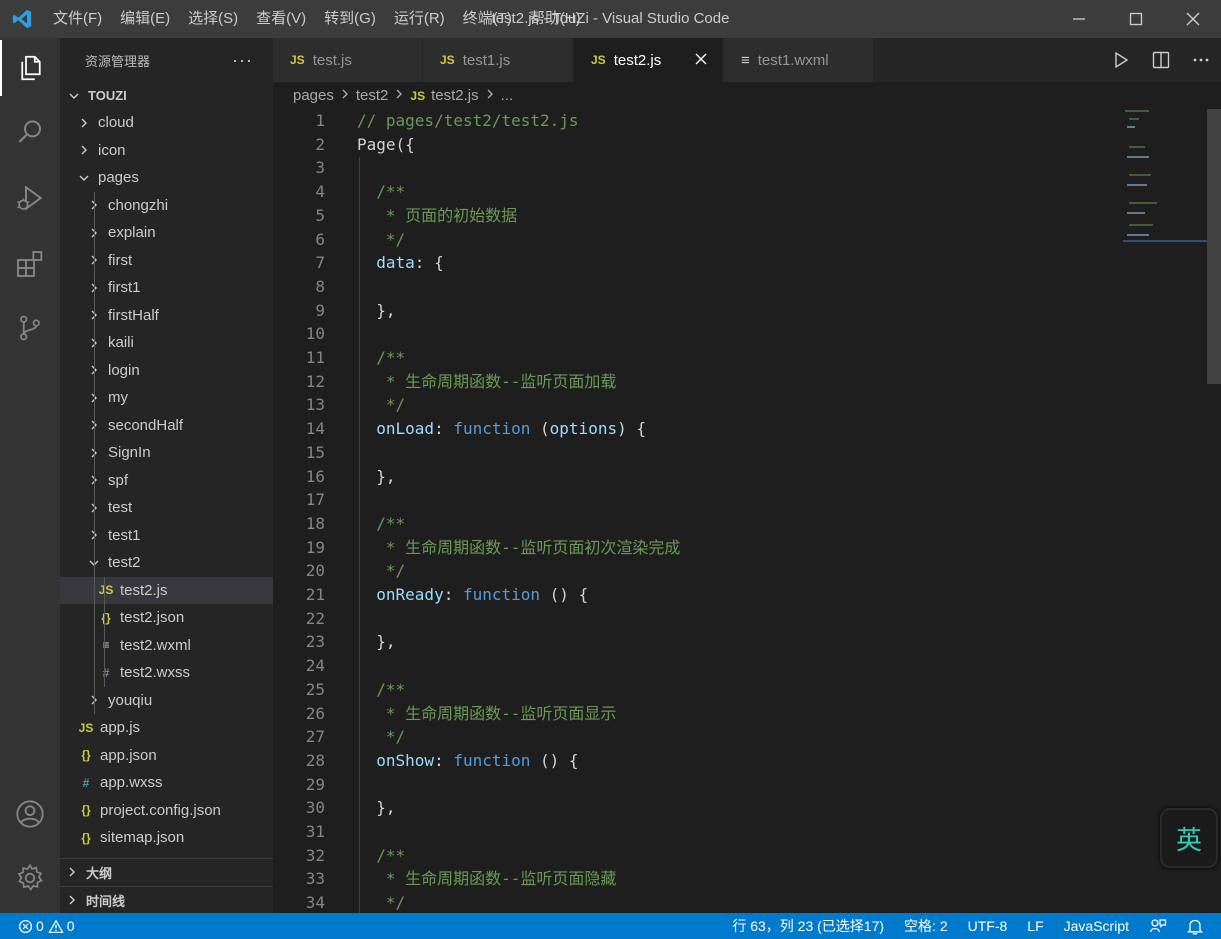 This screenshot has width=1221, height=939. Describe the element at coordinates (37, 926) in the screenshot. I see `problems-indicator: 0 0` at that location.